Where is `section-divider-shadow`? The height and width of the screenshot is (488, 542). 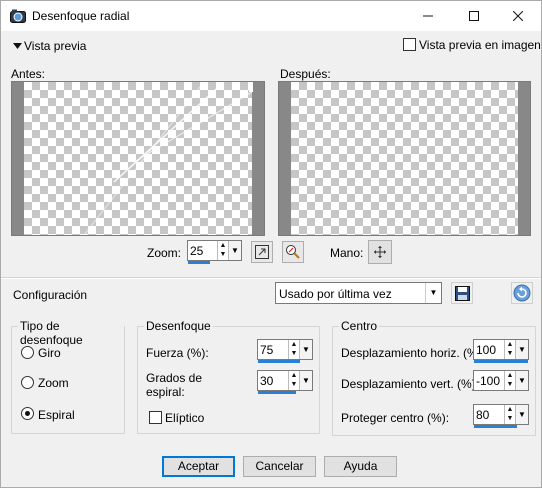 section-divider-shadow is located at coordinates (271, 277).